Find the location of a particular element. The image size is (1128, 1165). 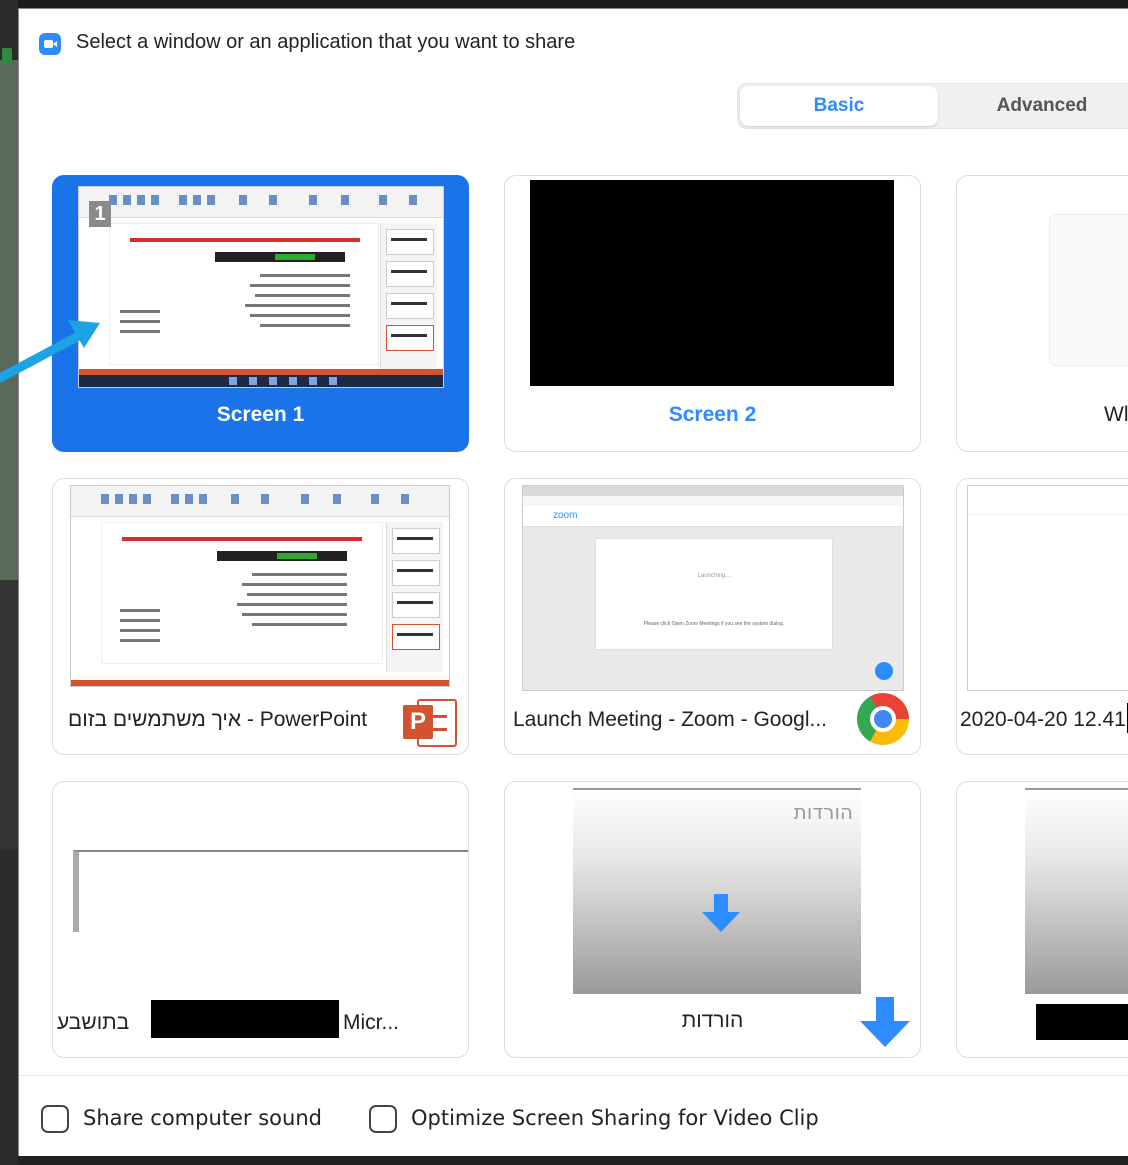

background-taskbar is located at coordinates (573, 1160).